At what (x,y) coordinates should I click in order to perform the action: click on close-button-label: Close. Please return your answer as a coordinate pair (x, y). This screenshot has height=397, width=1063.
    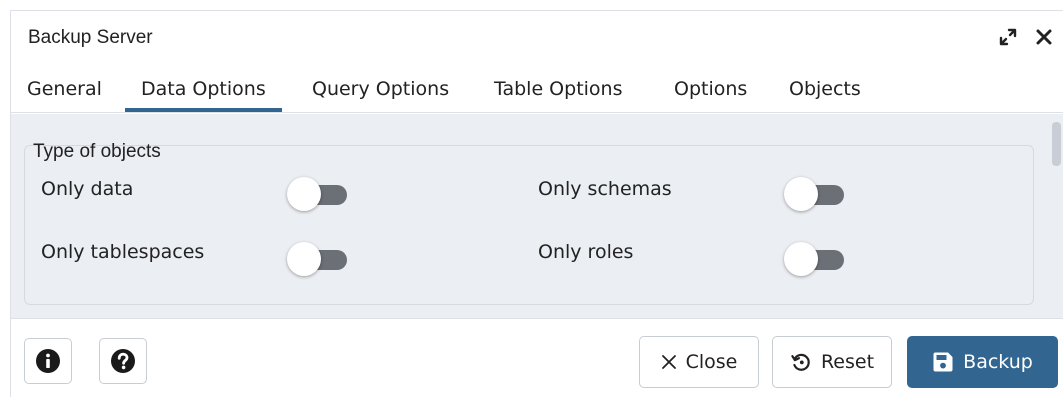
    Looking at the image, I should click on (711, 362).